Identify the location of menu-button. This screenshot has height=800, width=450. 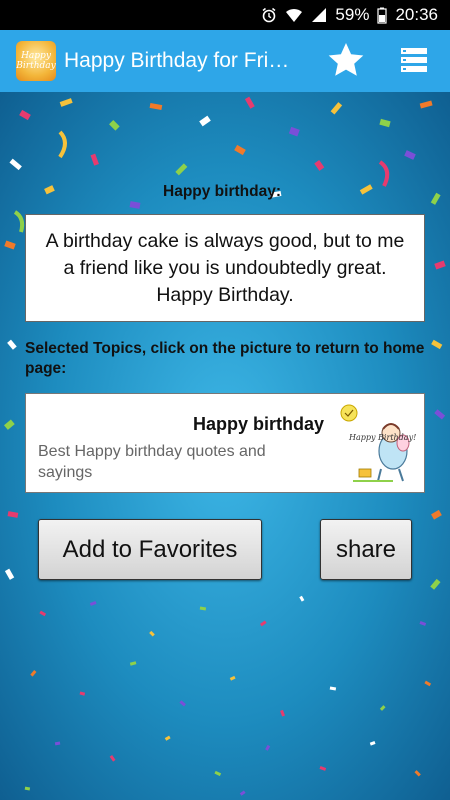
(414, 60).